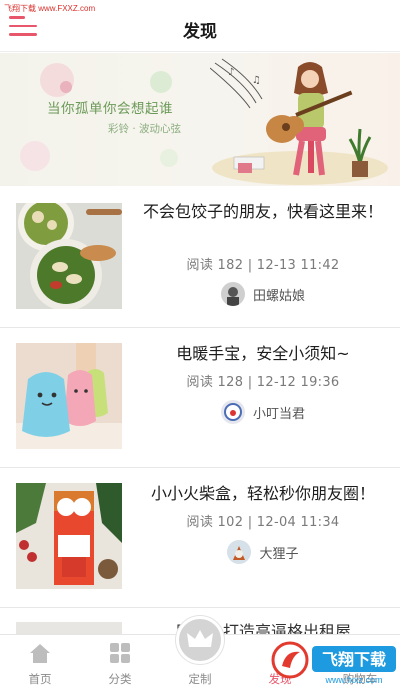 This screenshot has height=686, width=400. I want to click on article-meta-1: 阅读 182 | 12-13 11:42, so click(263, 265).